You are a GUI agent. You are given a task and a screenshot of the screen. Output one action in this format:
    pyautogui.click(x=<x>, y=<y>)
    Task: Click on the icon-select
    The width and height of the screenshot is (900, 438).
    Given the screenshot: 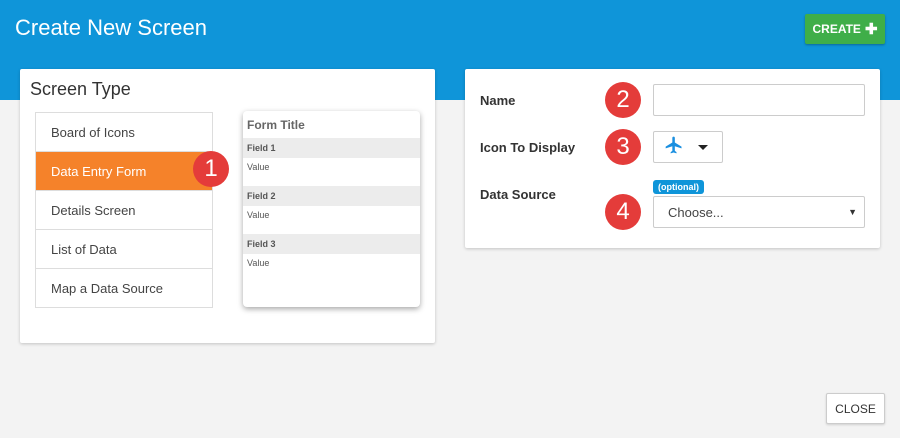 What is the action you would take?
    pyautogui.click(x=688, y=147)
    